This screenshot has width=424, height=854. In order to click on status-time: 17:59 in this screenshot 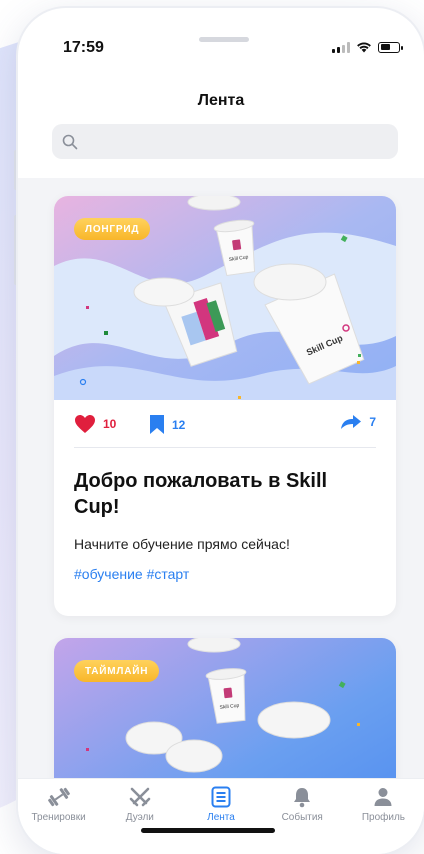, I will do `click(83, 47)`.